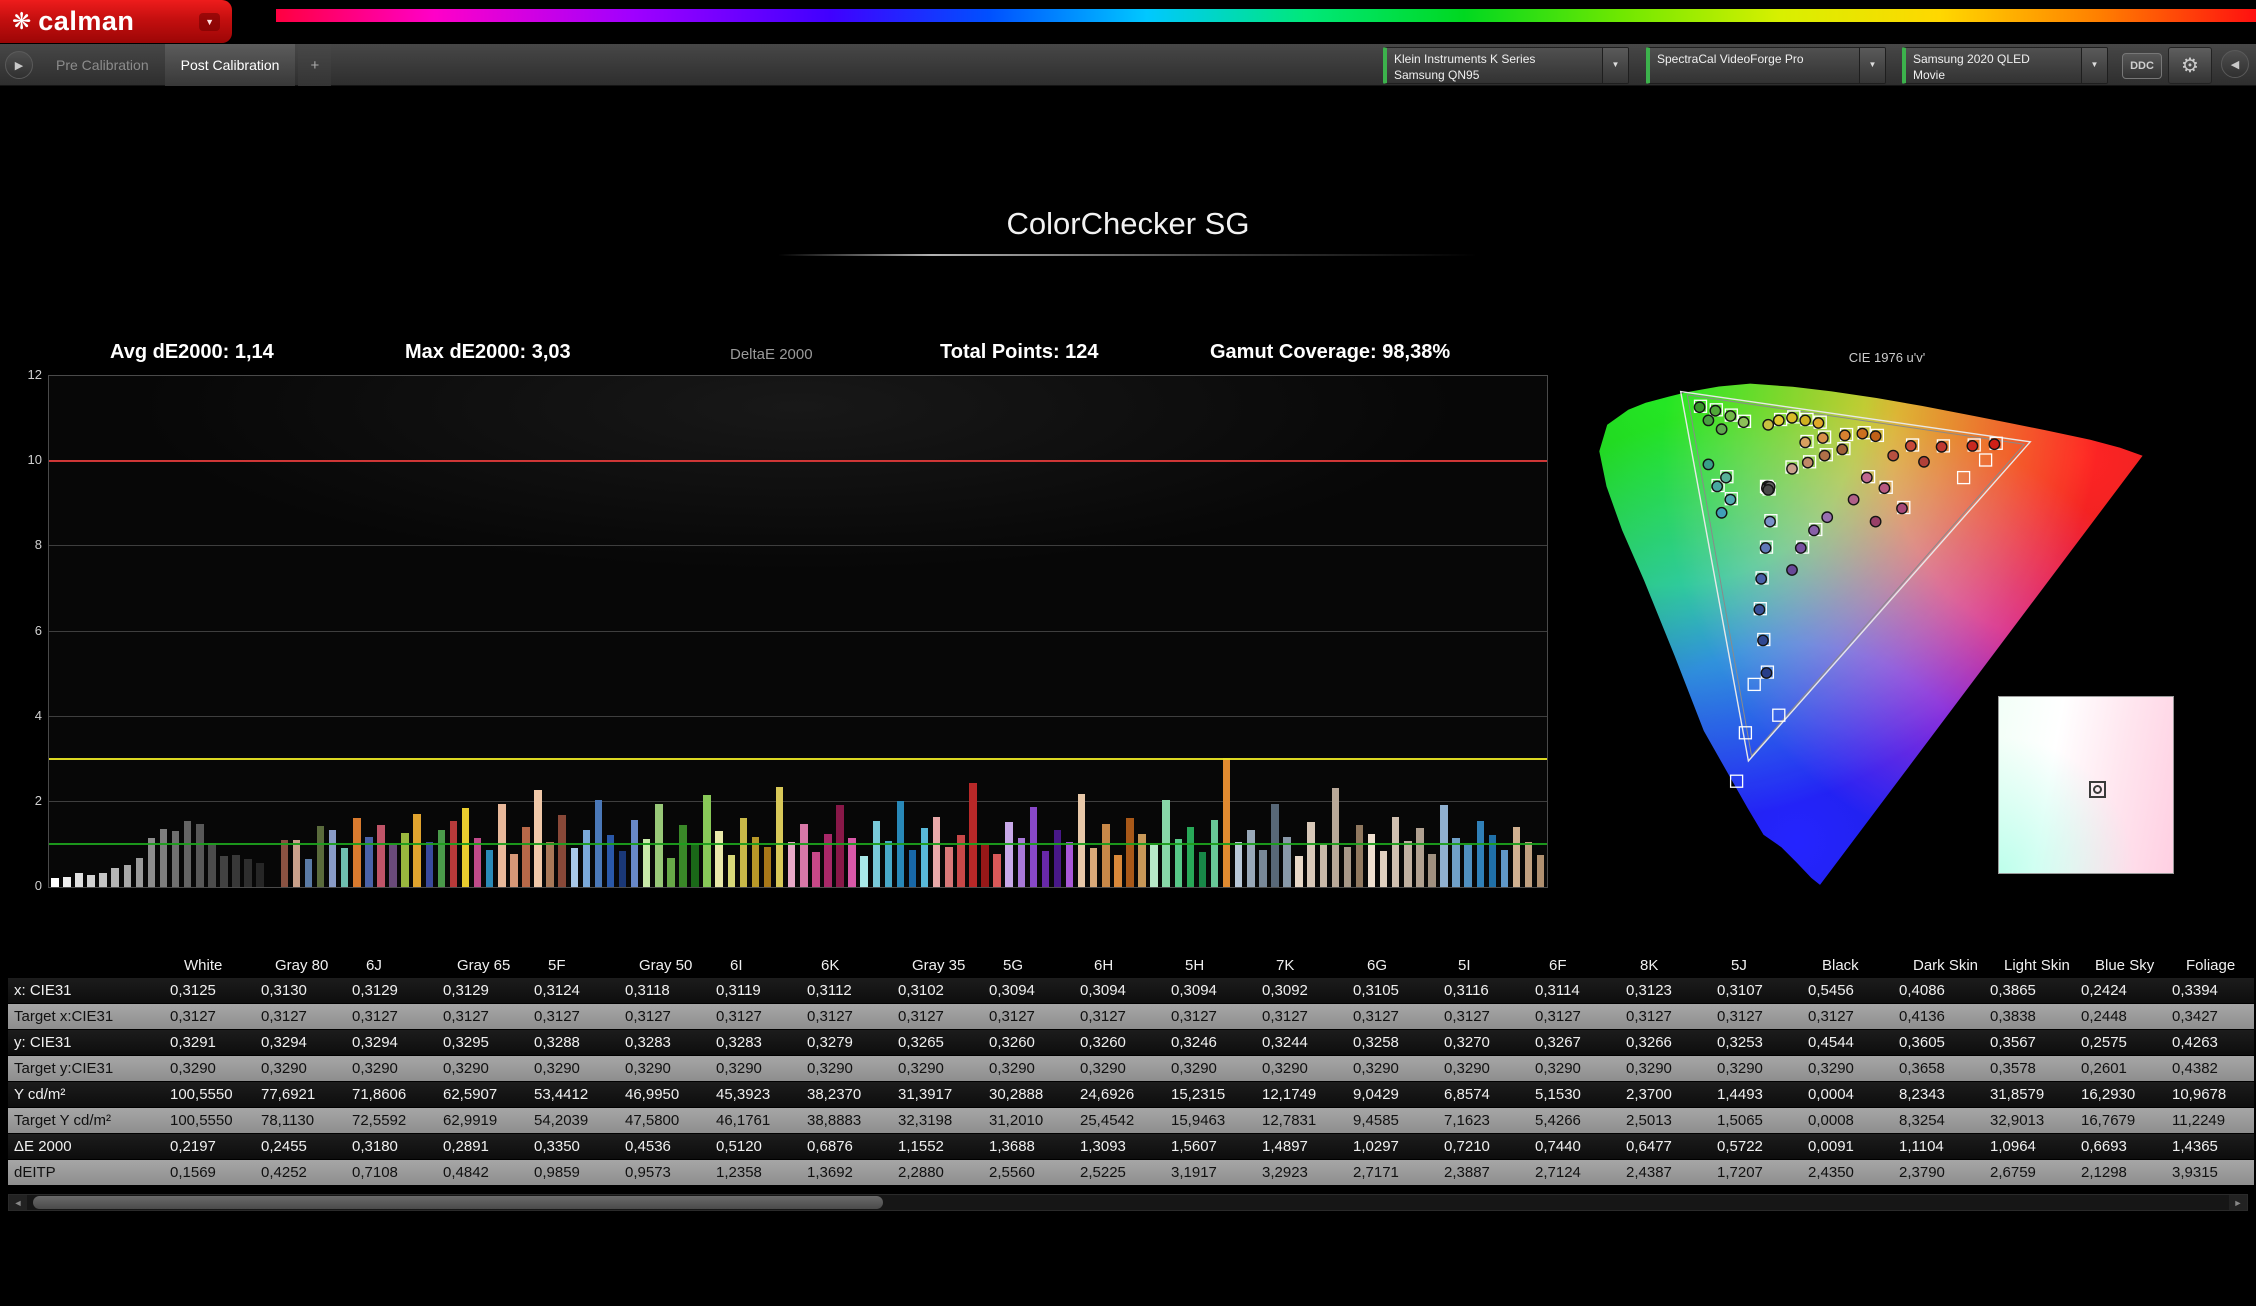 This screenshot has width=2256, height=1306. Describe the element at coordinates (2235, 64) in the screenshot. I see `collapse-panel-button: ◀` at that location.